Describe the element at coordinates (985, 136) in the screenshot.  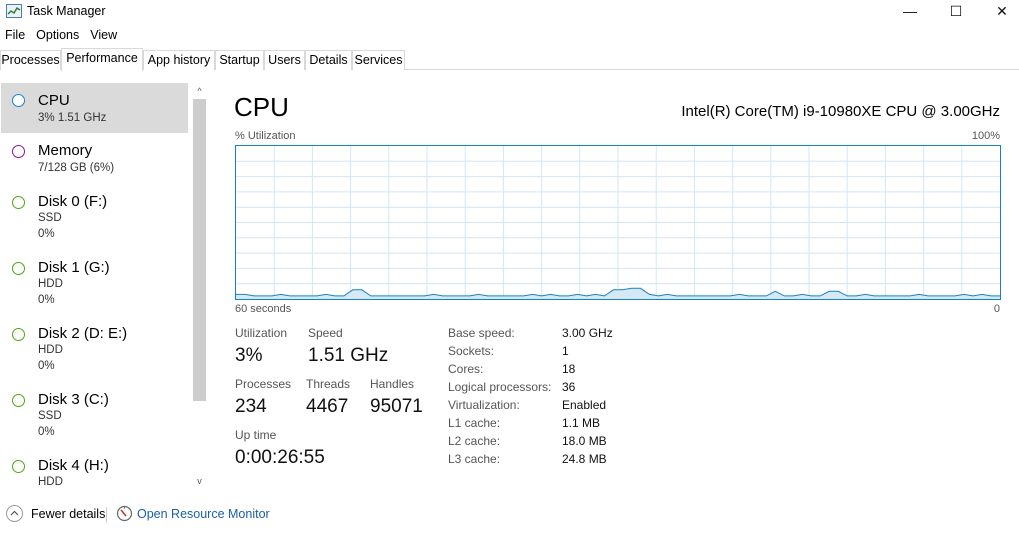
I see `graph-y-max-label: 100%` at that location.